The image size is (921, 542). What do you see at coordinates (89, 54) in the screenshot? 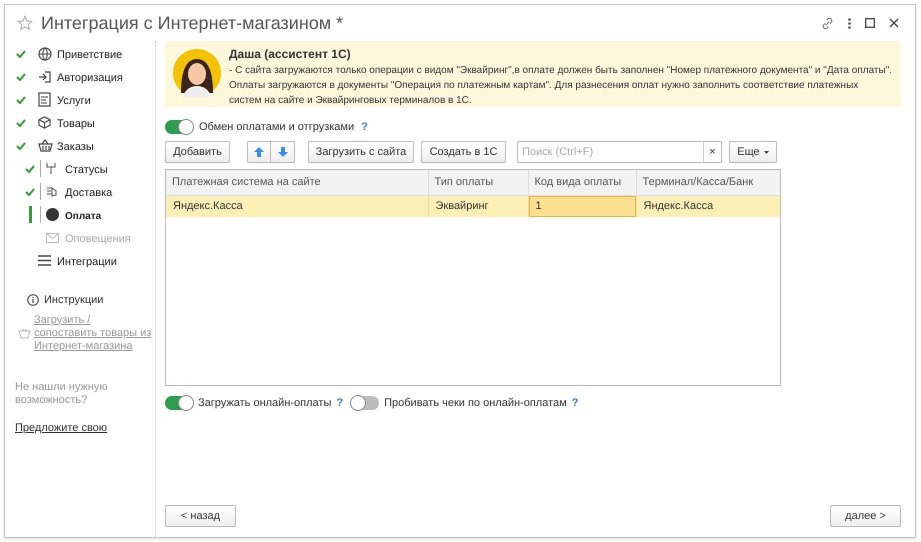
I see `step-link: Приветствие` at bounding box center [89, 54].